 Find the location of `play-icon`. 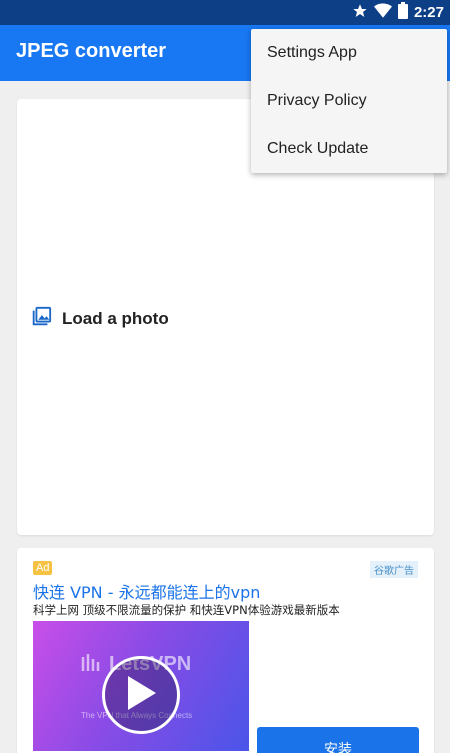

play-icon is located at coordinates (141, 695).